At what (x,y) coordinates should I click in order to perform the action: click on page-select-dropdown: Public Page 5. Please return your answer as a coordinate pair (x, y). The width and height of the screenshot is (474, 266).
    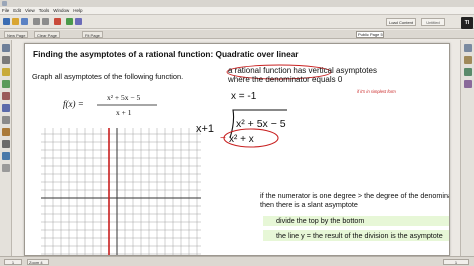
    Looking at the image, I should click on (370, 34).